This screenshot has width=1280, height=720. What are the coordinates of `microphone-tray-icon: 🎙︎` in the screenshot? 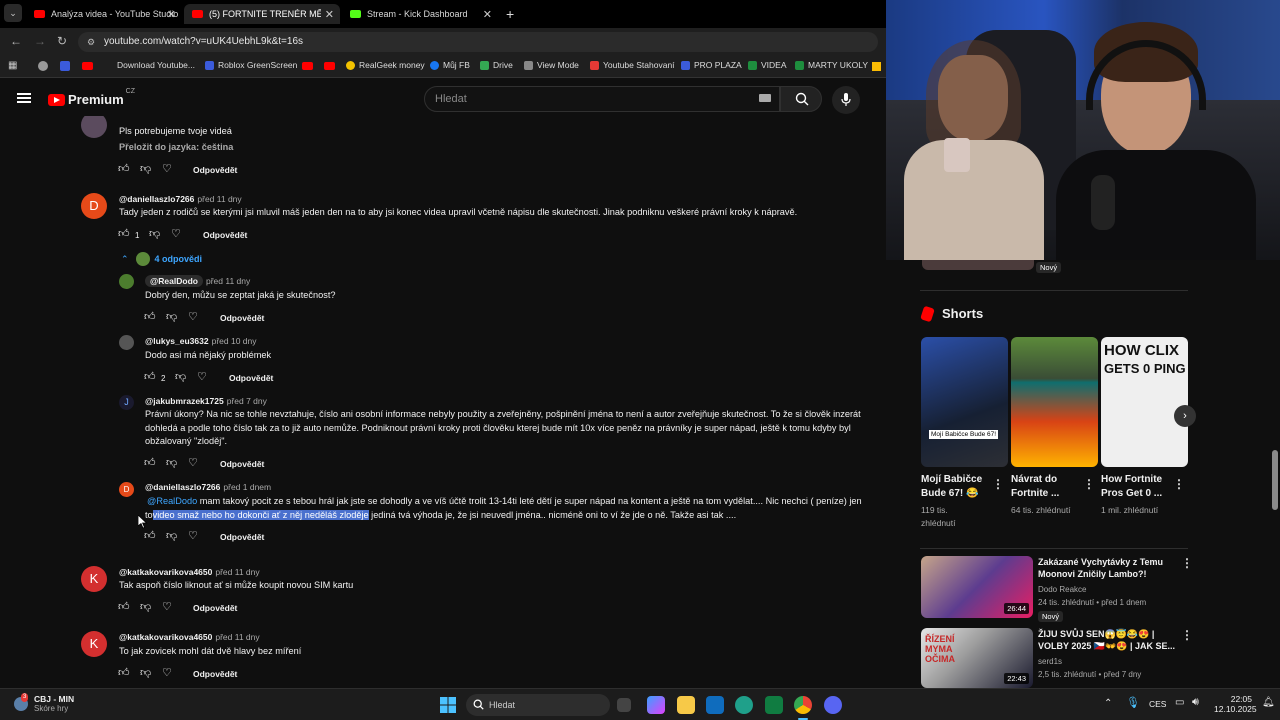 It's located at (1133, 702).